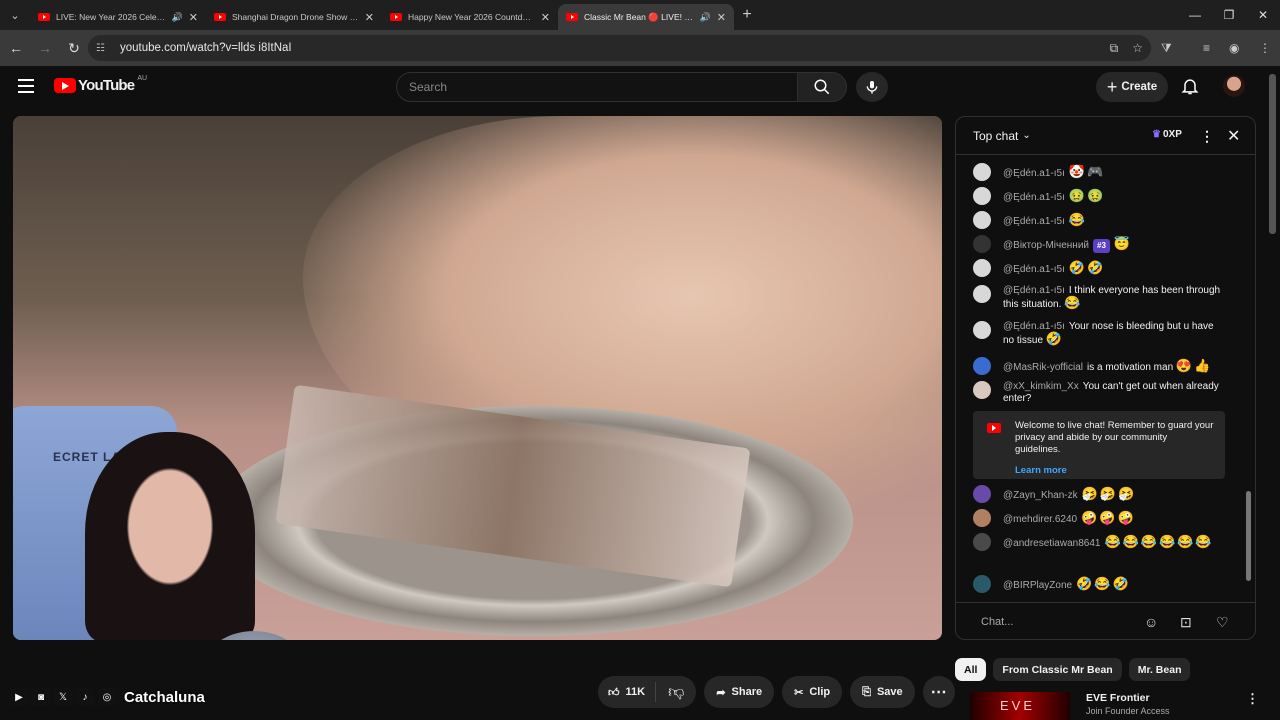 Image resolution: width=1280 pixels, height=720 pixels. I want to click on youtube-favicon-icon, so click(572, 17).